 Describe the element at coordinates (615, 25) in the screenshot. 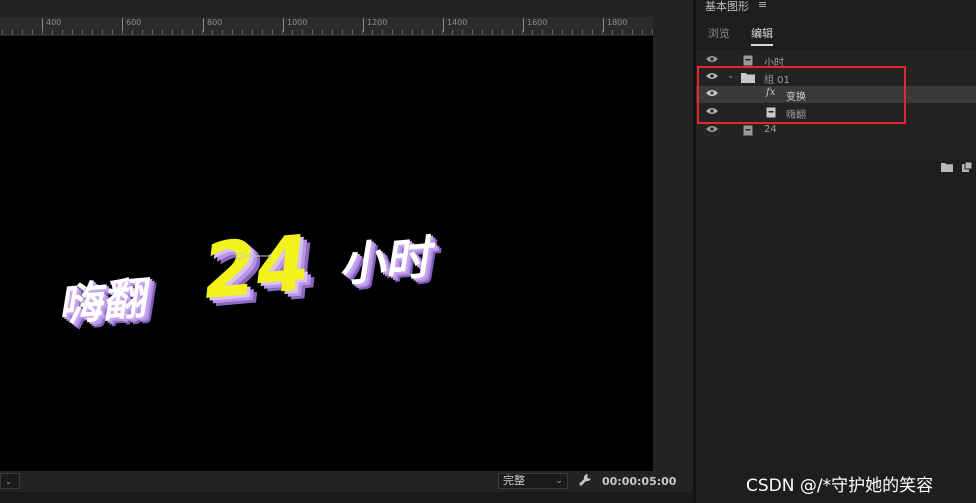

I see `ruler-label: 1800` at that location.